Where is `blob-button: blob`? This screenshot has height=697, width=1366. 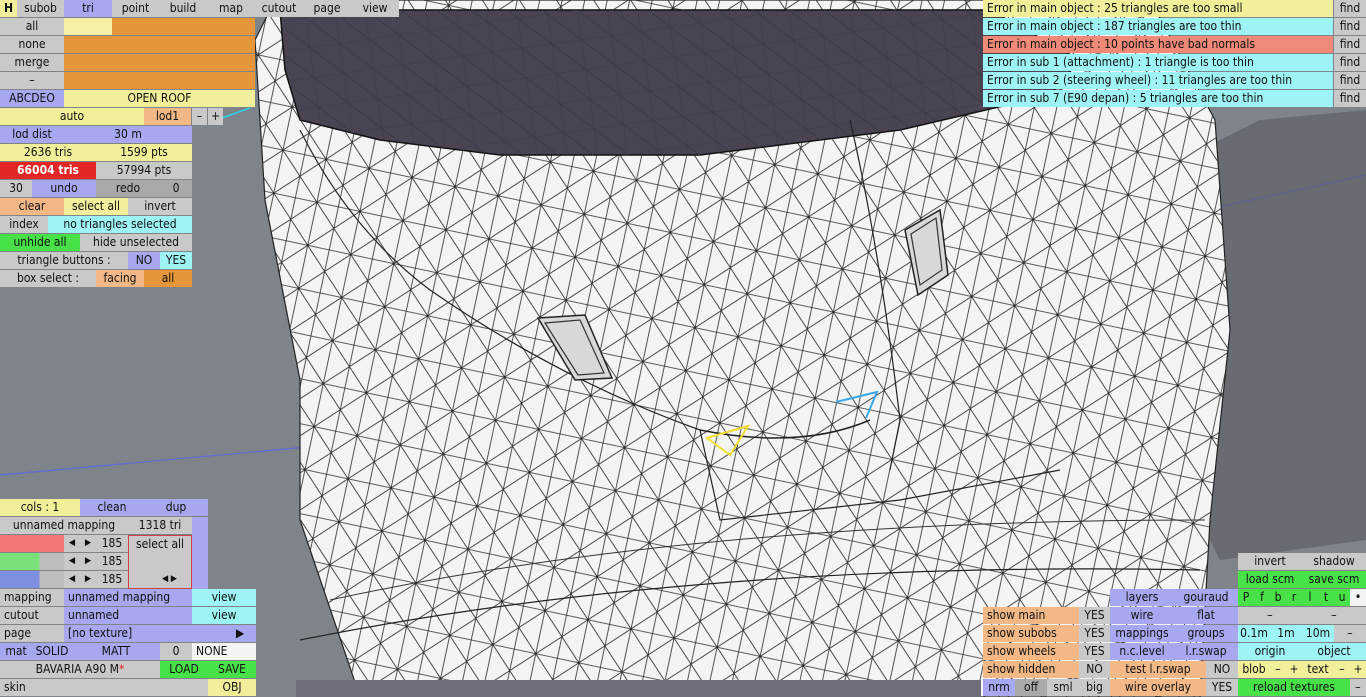 blob-button: blob is located at coordinates (1254, 669).